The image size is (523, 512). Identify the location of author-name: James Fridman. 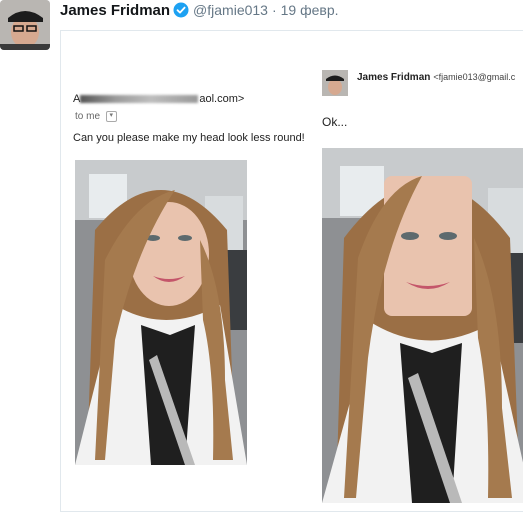
(115, 10).